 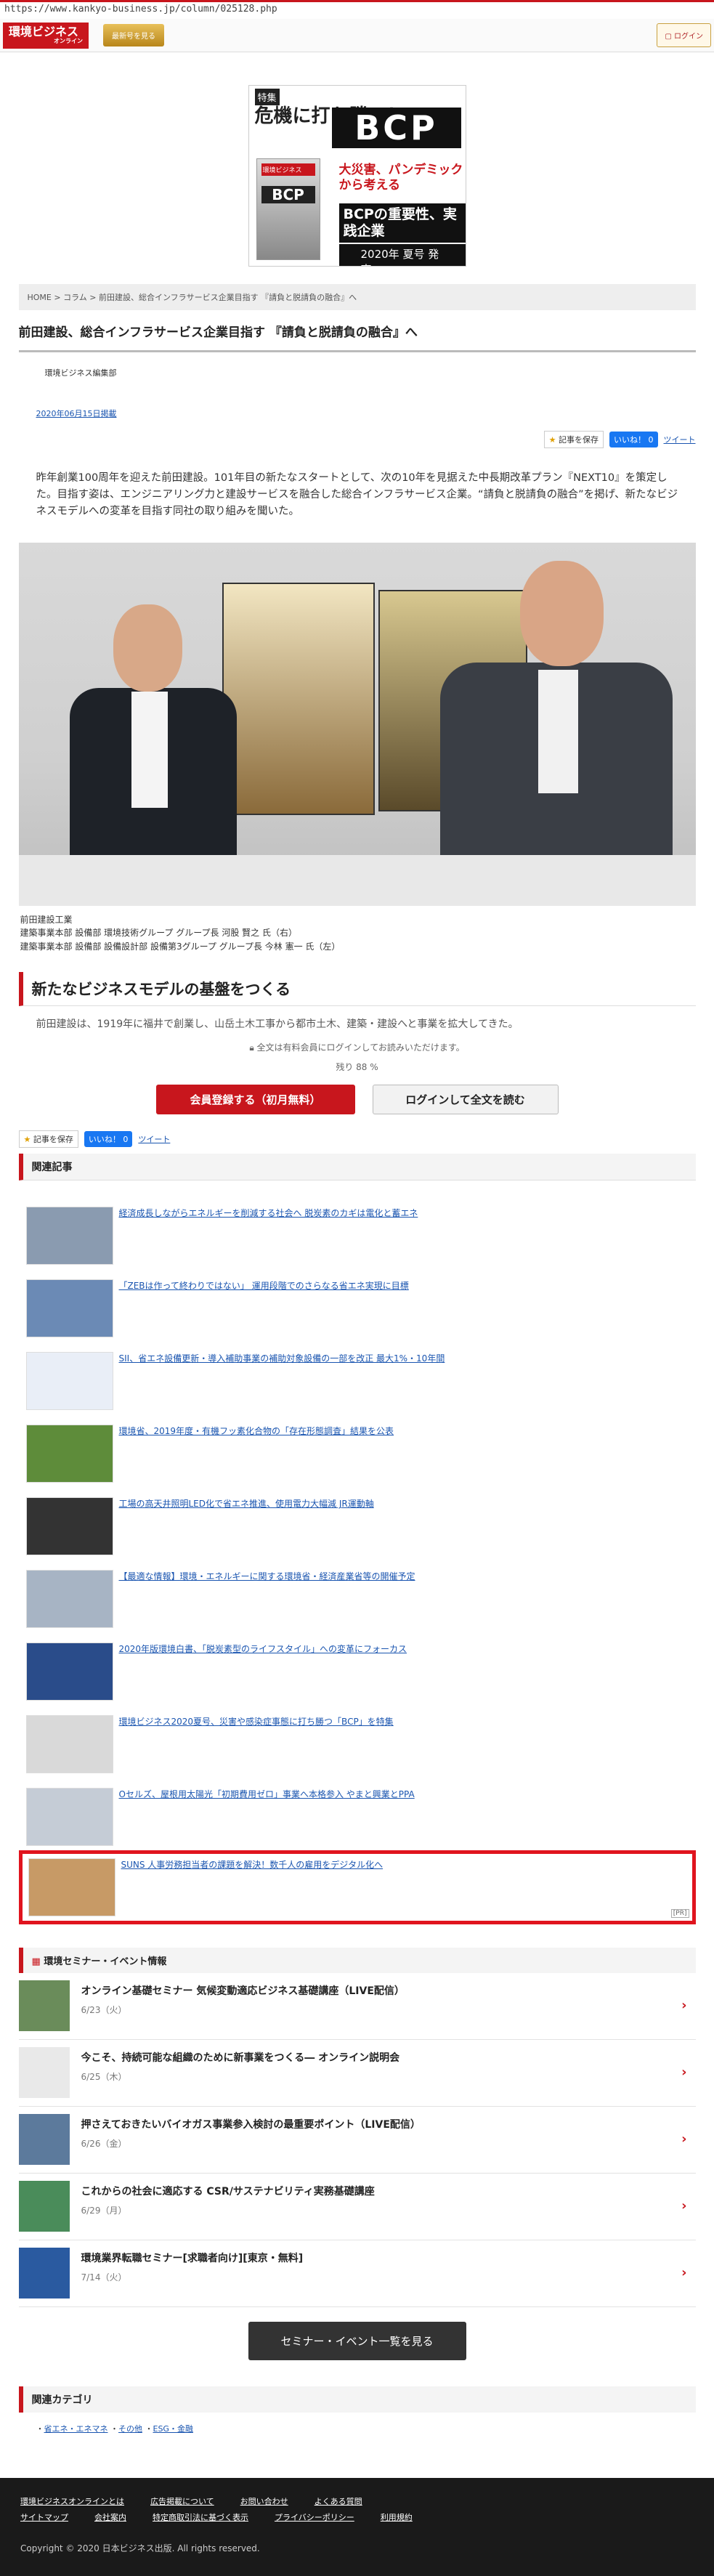 What do you see at coordinates (357, 1305) in the screenshot?
I see `related-item: 「ZEBは作って終わりではない」 運用段階でのさらなる省エネ実現に目標` at bounding box center [357, 1305].